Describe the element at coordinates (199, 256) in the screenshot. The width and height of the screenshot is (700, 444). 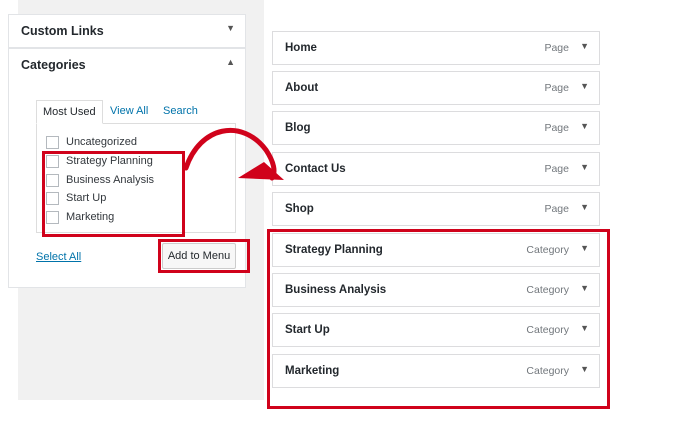
I see `add-to-menu-button: Add to Menu` at that location.